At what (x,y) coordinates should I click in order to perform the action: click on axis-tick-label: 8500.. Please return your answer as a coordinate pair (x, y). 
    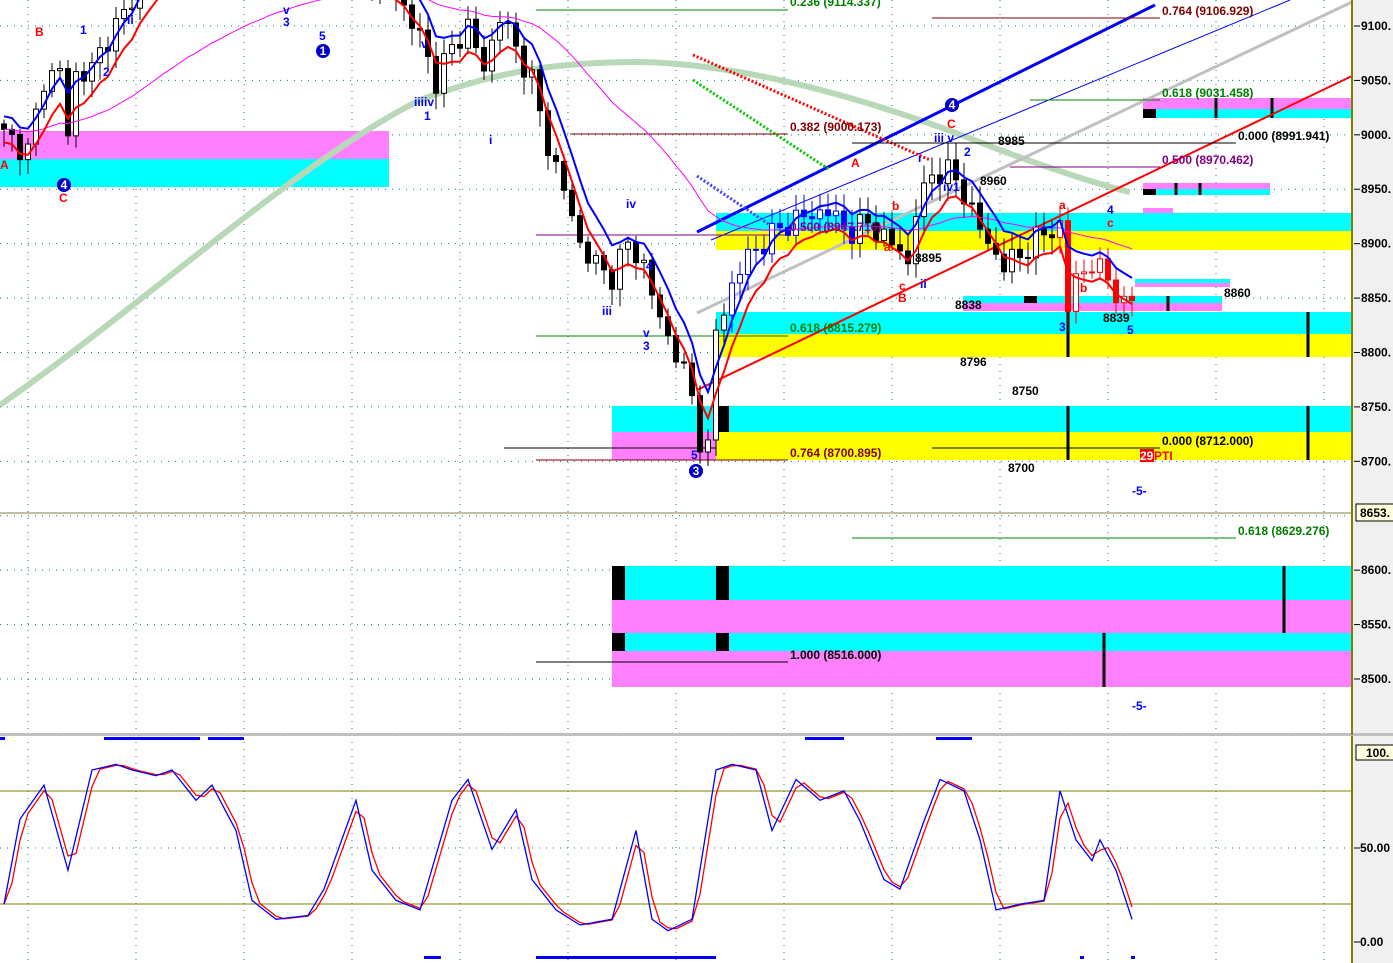
    Looking at the image, I should click on (1376, 679).